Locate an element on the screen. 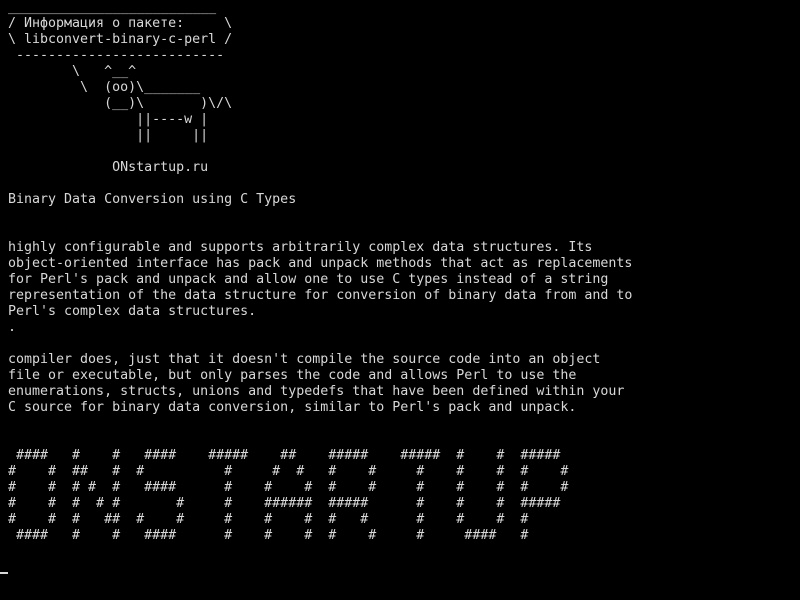 This screenshot has height=600, width=800. banner-line: # # ## # # # # # # # # # # # # is located at coordinates (288, 471).